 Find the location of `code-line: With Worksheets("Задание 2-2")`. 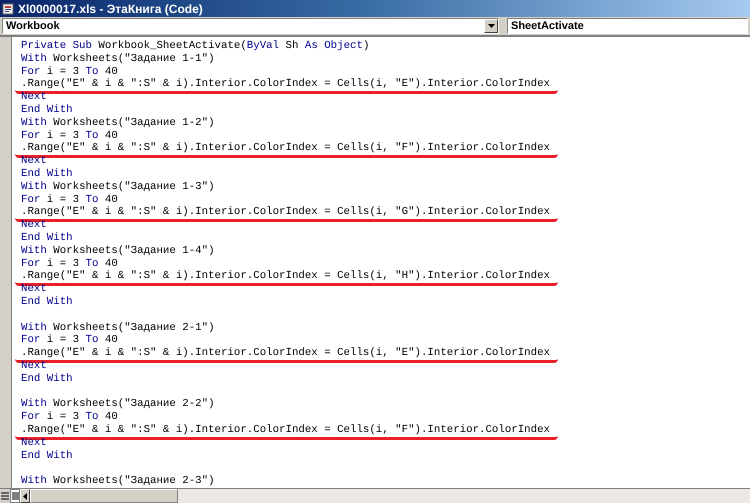

code-line: With Worksheets("Задание 2-2") is located at coordinates (118, 404).